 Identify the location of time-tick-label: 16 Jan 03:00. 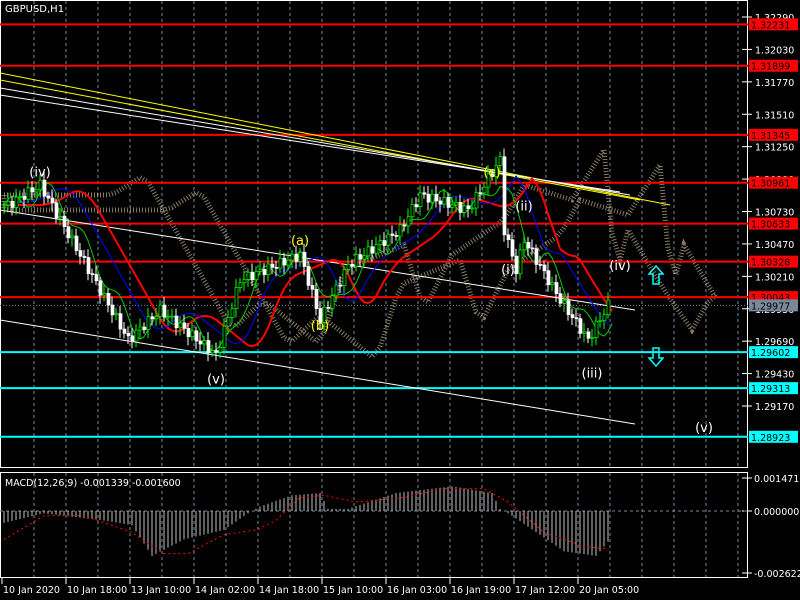
(417, 590).